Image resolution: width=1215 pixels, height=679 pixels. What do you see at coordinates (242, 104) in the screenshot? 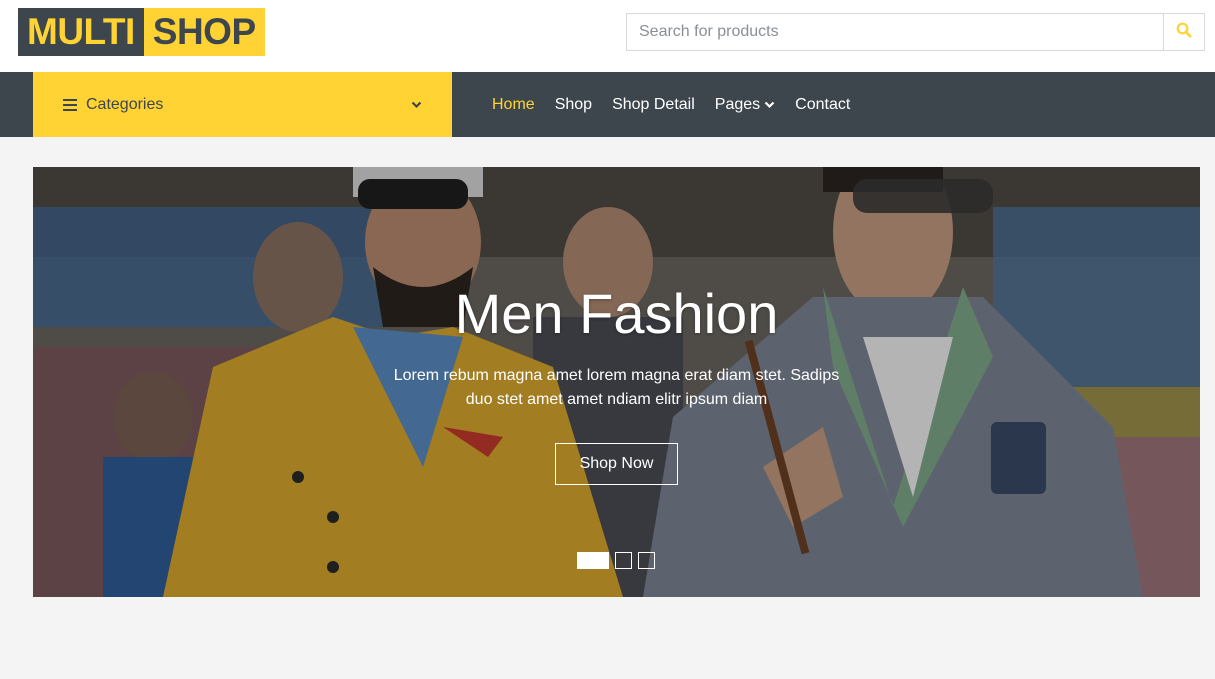
I see `categories-toggle: Categories` at bounding box center [242, 104].